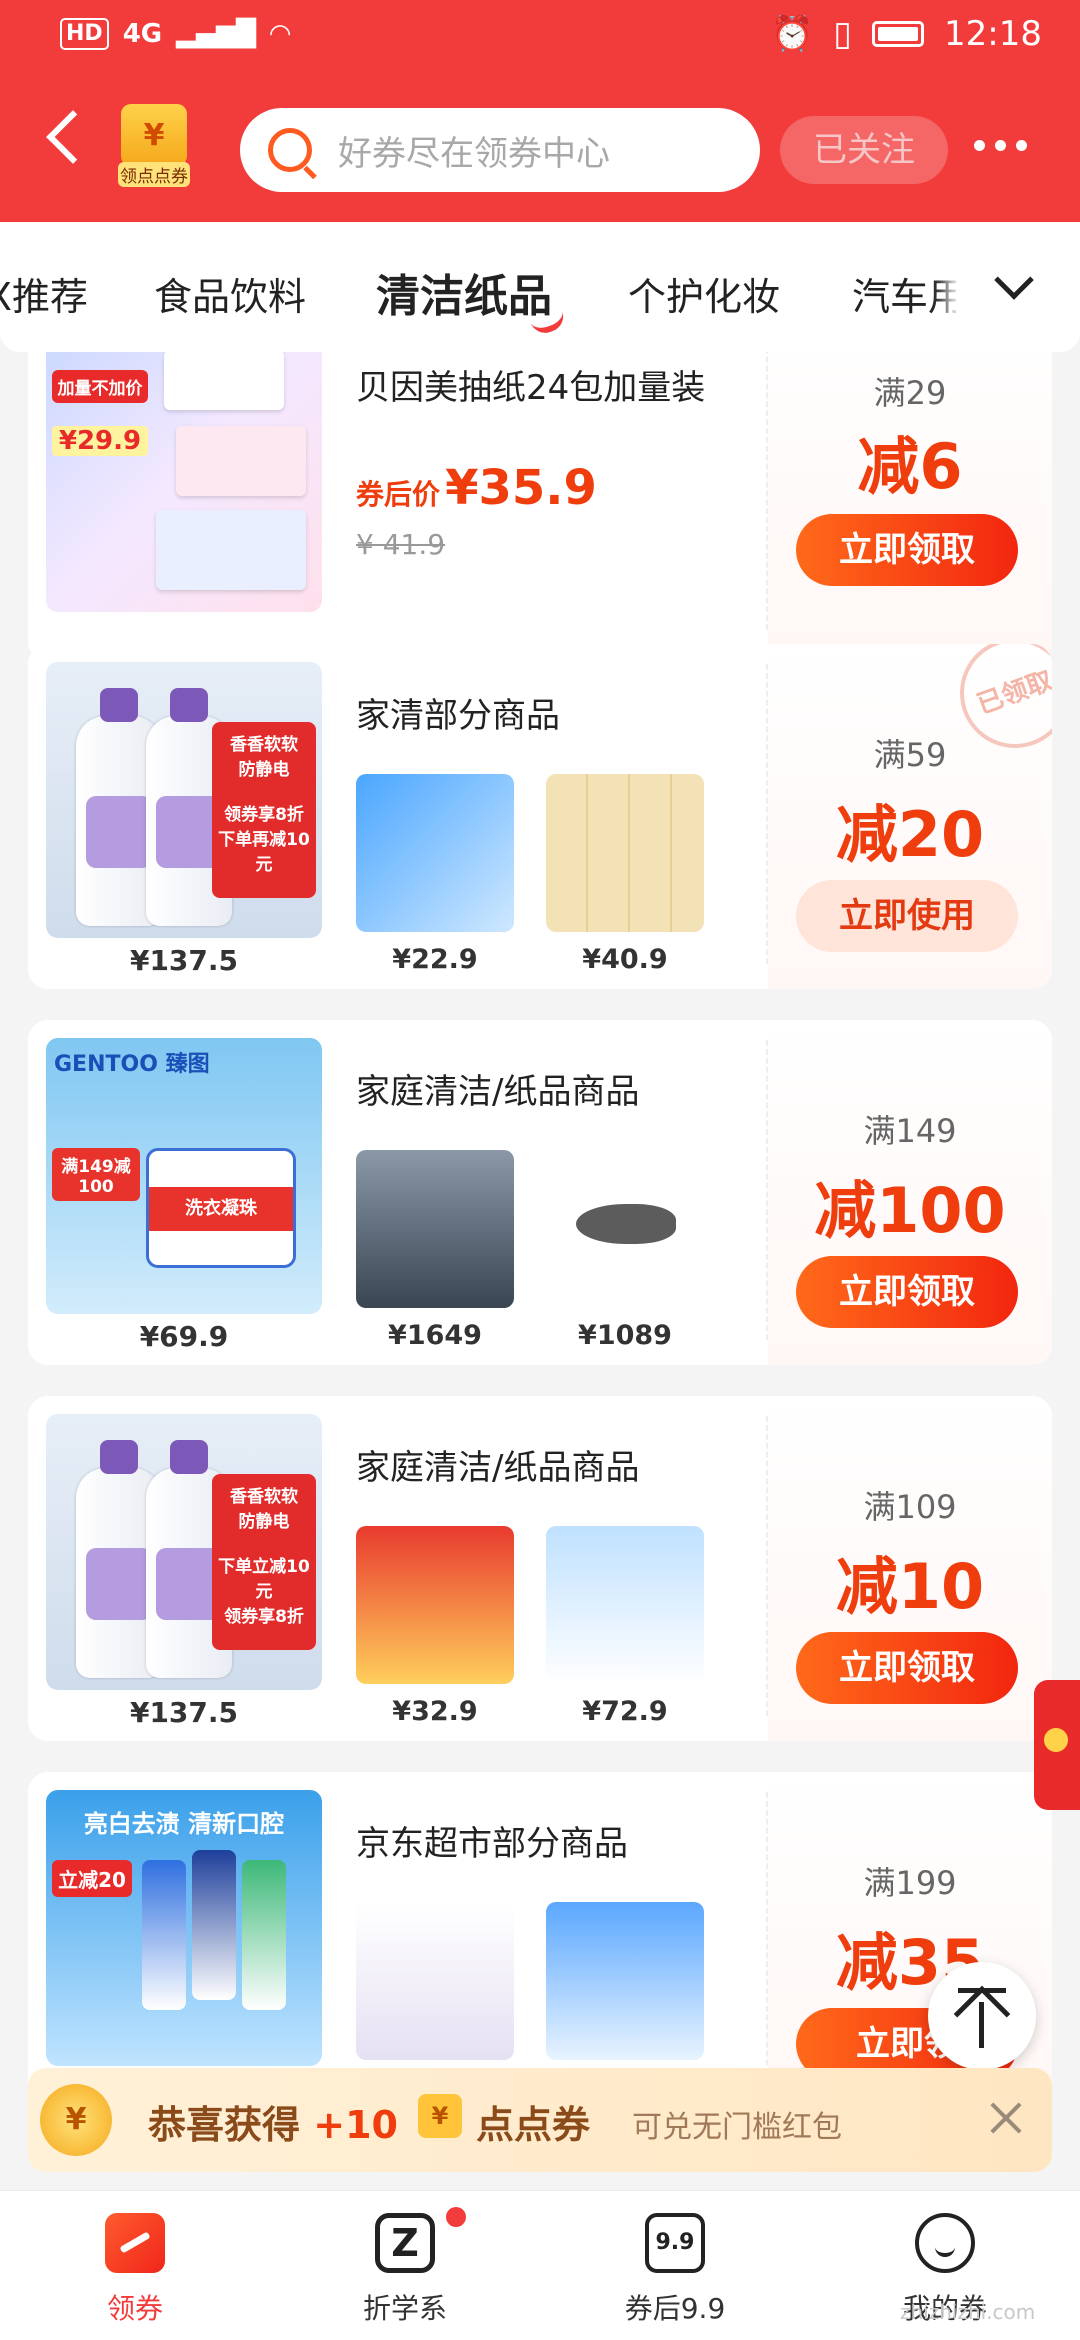 Image resolution: width=1080 pixels, height=2340 pixels. Describe the element at coordinates (843, 34) in the screenshot. I see `vibrate-icon: ▯` at that location.